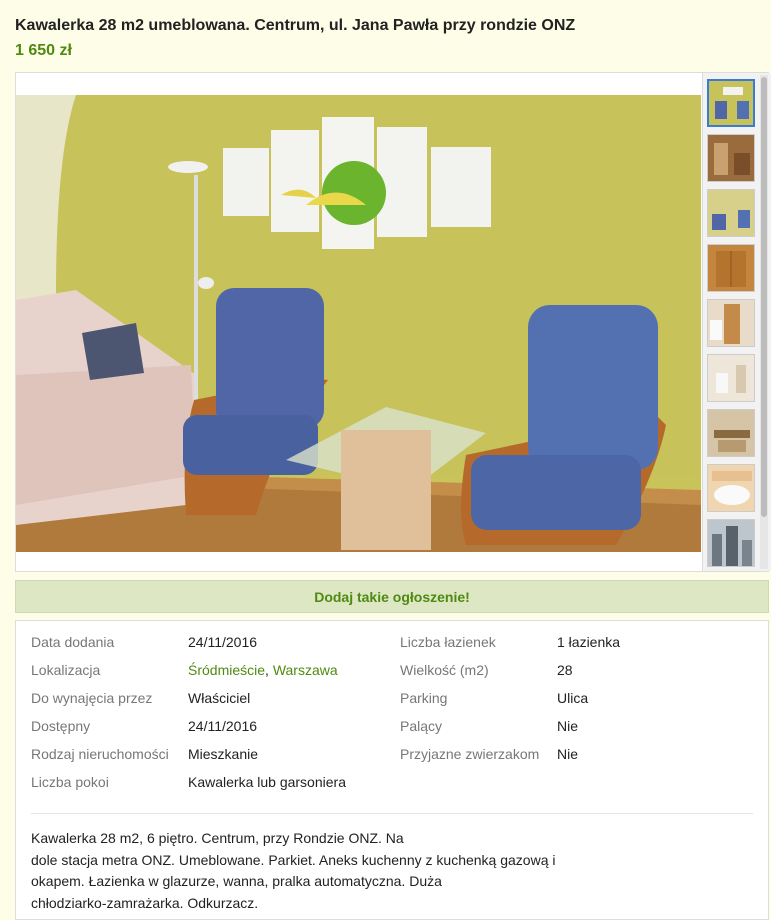 This screenshot has width=771, height=920. What do you see at coordinates (305, 670) in the screenshot?
I see `city-link: Warszawa` at bounding box center [305, 670].